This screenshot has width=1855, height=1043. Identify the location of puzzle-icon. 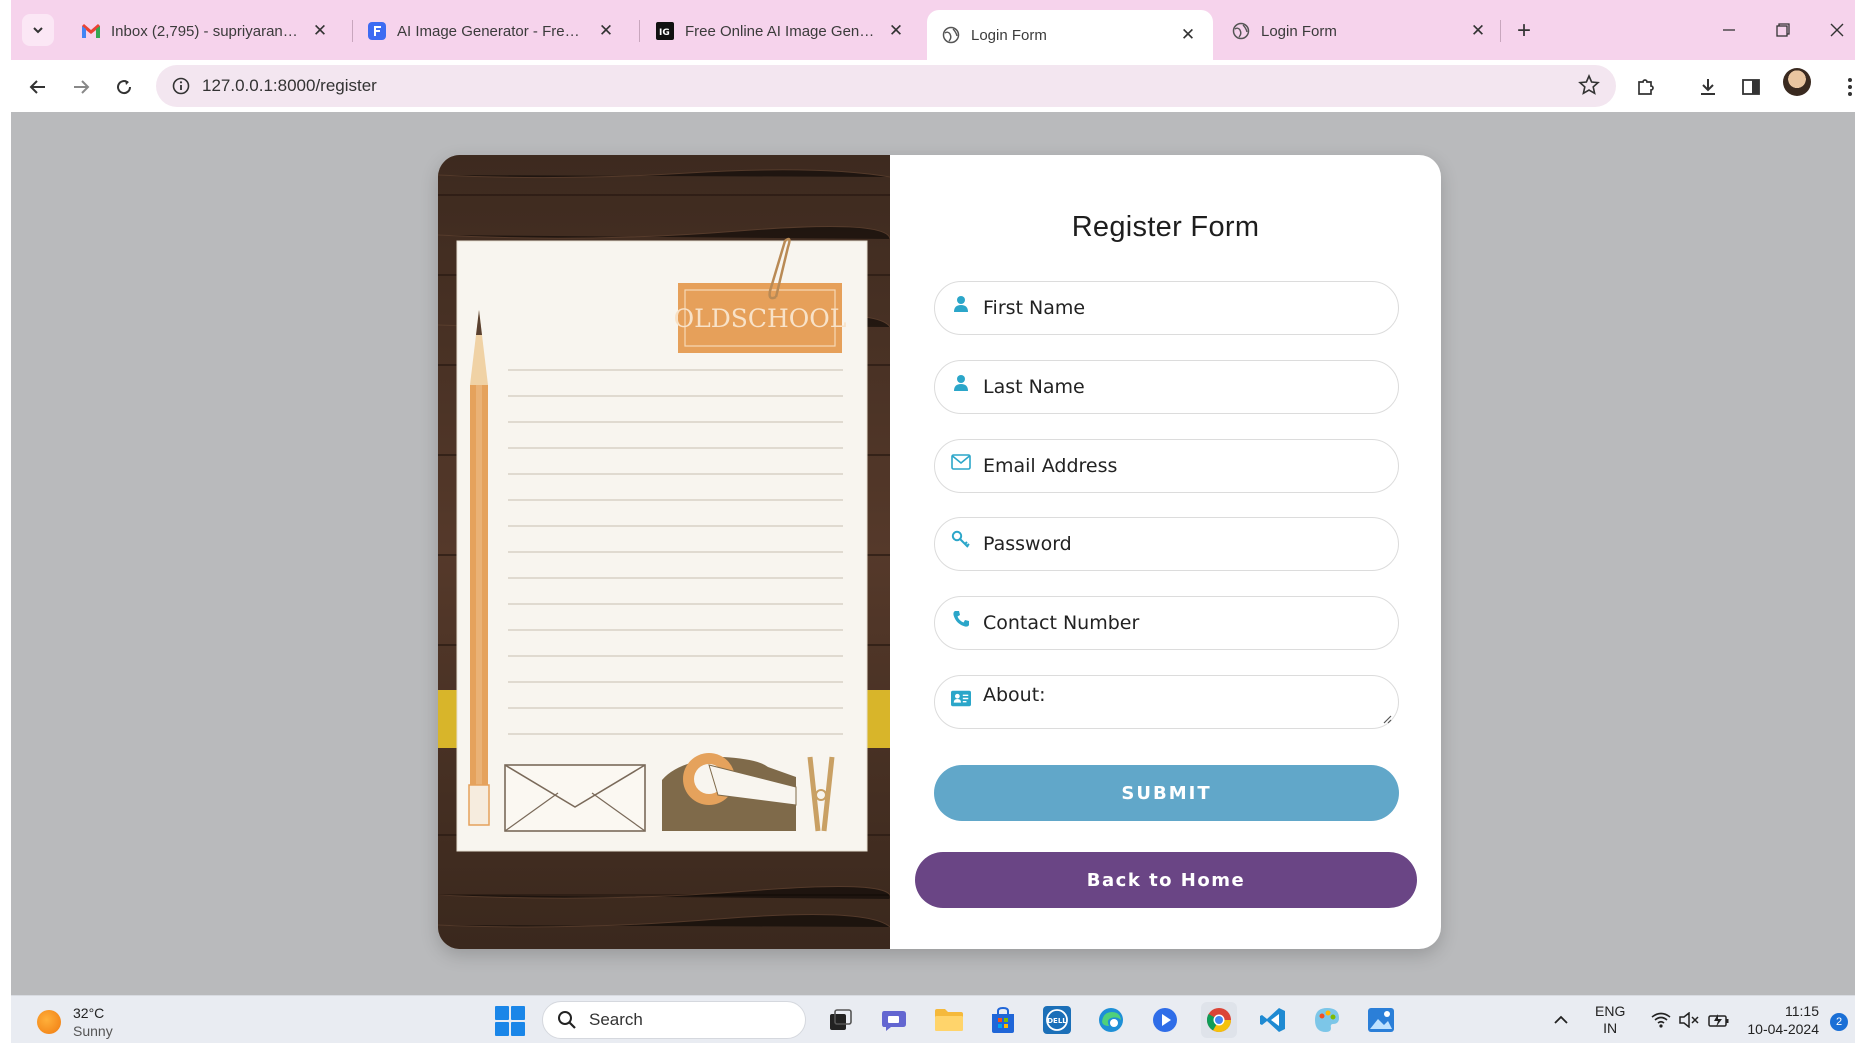
(1646, 87).